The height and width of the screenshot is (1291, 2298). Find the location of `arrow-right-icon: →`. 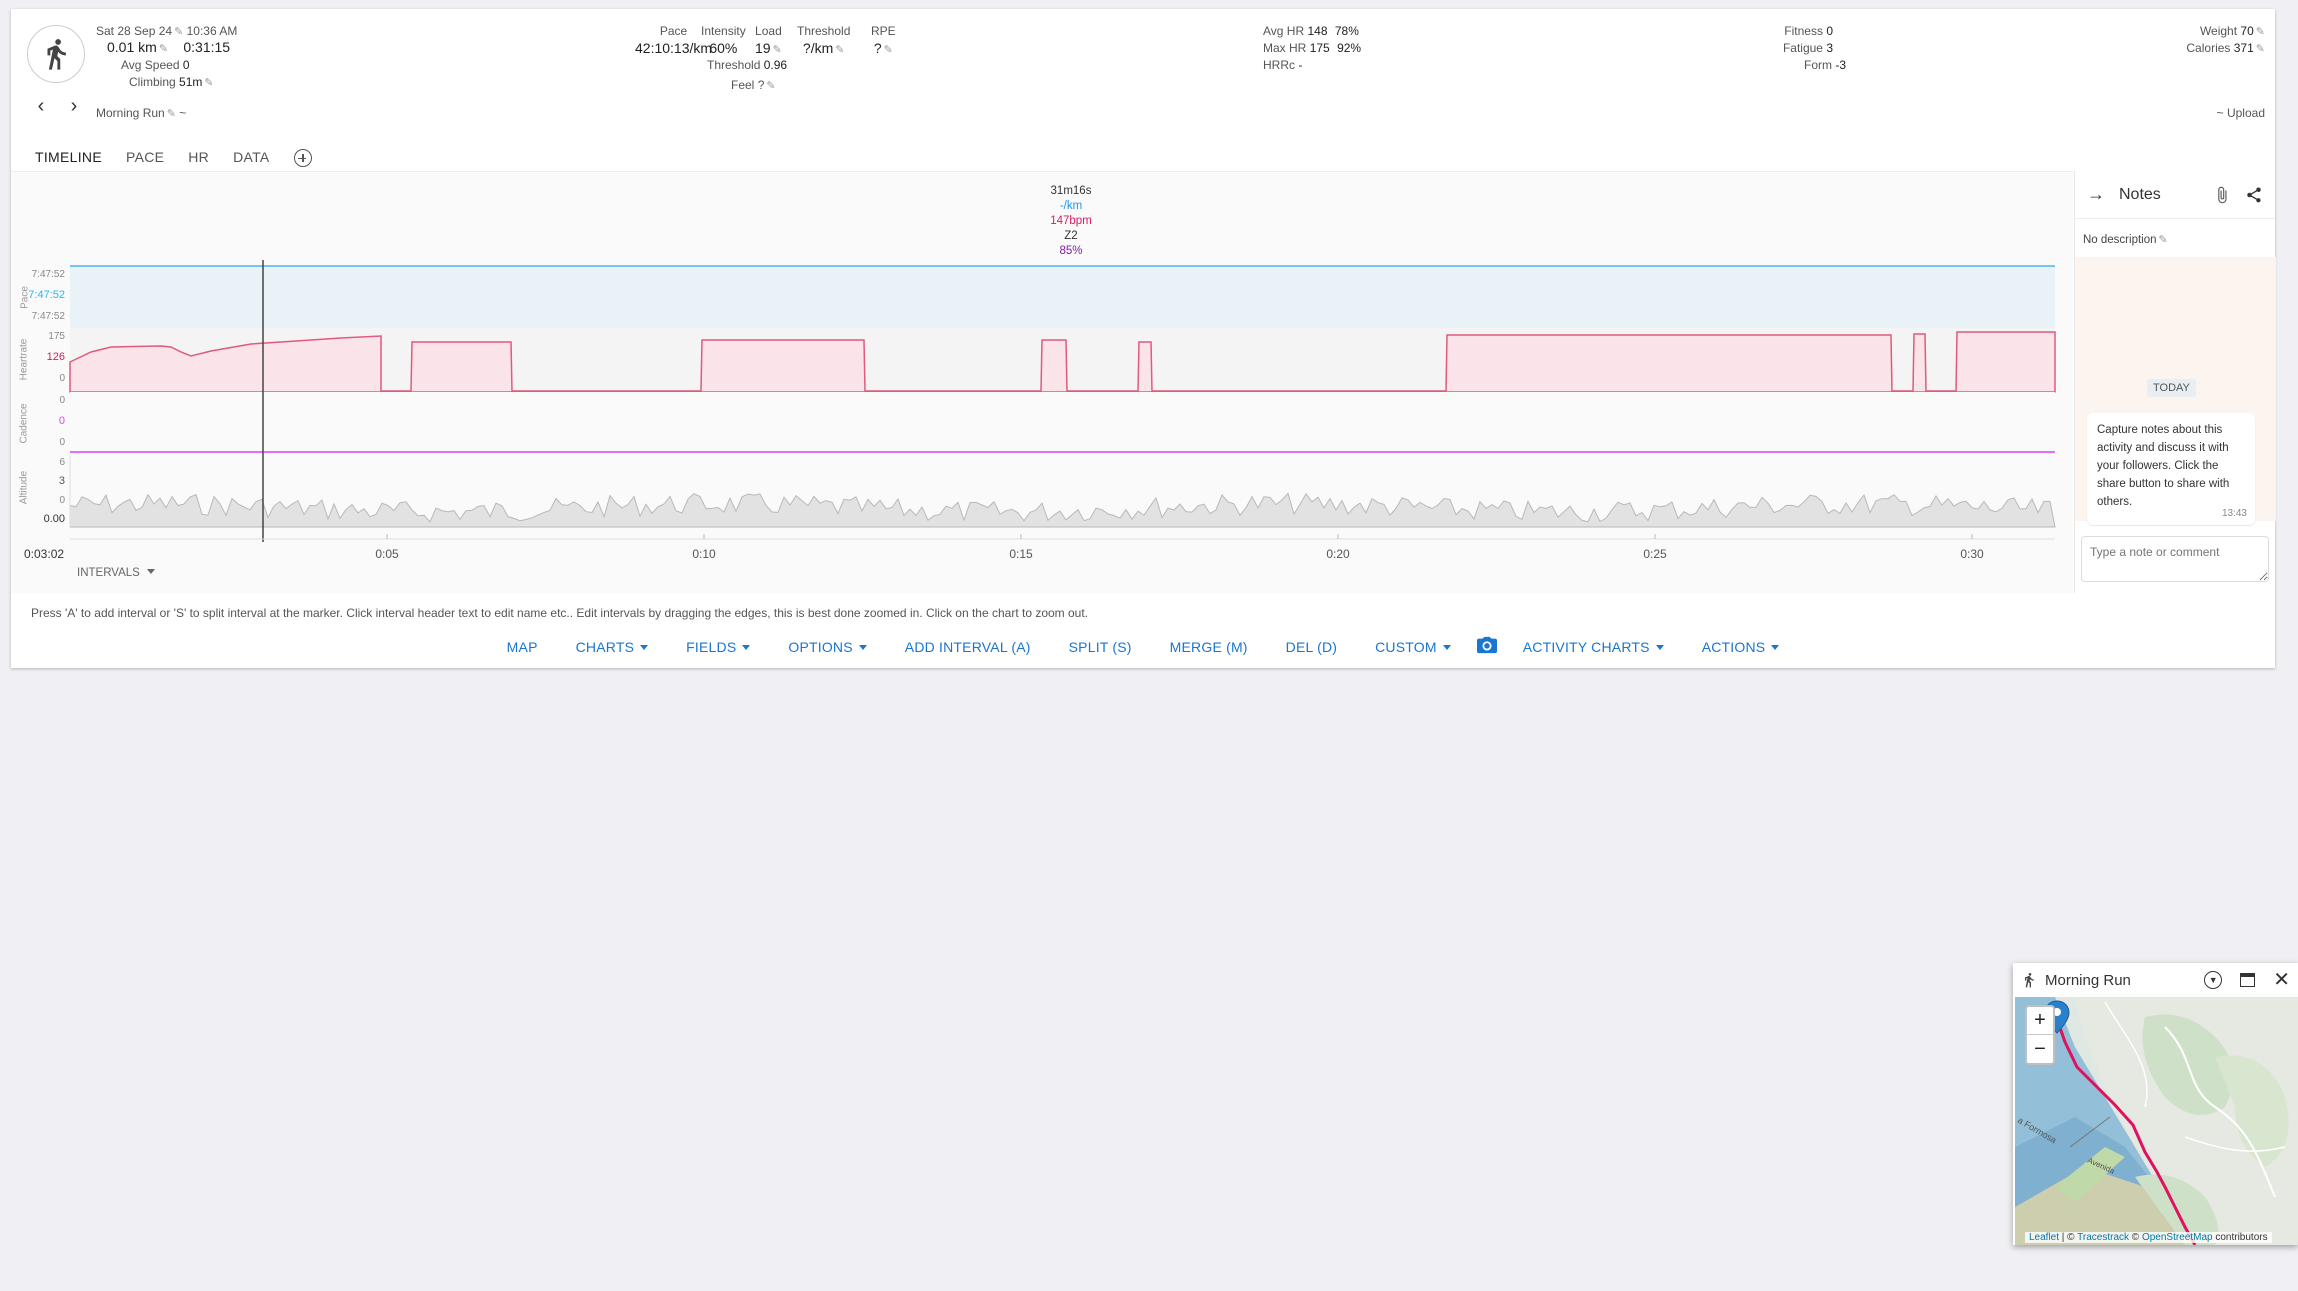

arrow-right-icon: → is located at coordinates (2096, 194).